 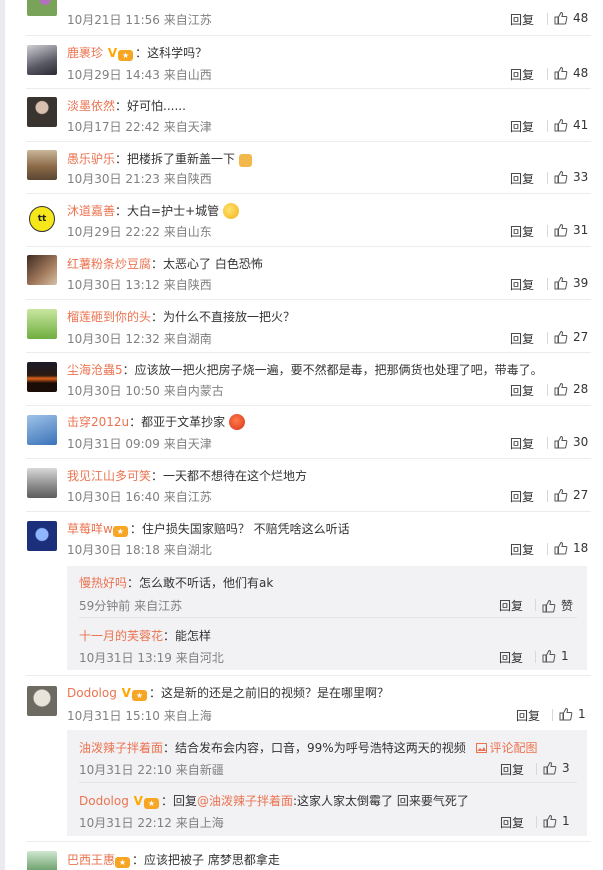 What do you see at coordinates (481, 748) in the screenshot?
I see `image-icon` at bounding box center [481, 748].